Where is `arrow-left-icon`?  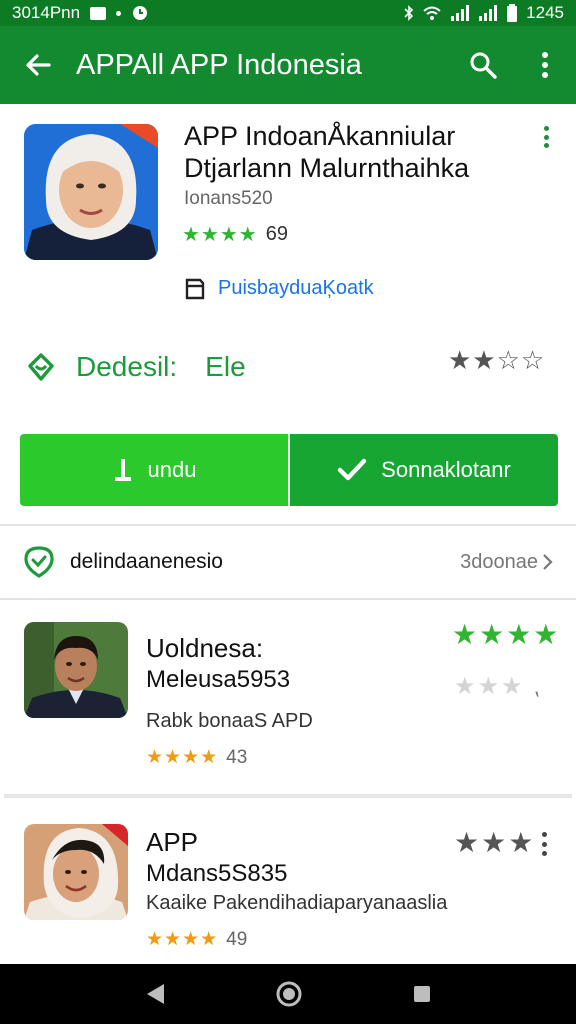
arrow-left-icon is located at coordinates (38, 65).